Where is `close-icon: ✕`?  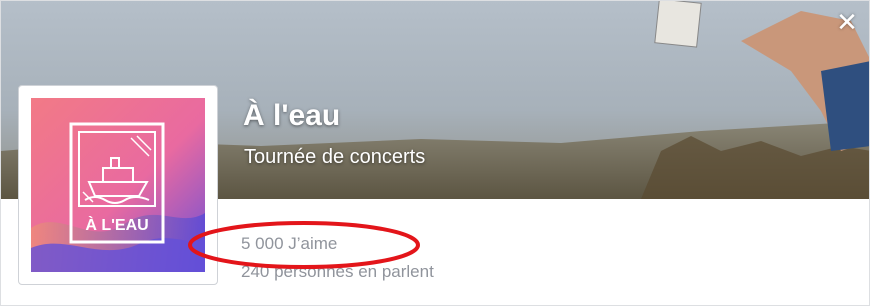
close-icon: ✕ is located at coordinates (847, 23).